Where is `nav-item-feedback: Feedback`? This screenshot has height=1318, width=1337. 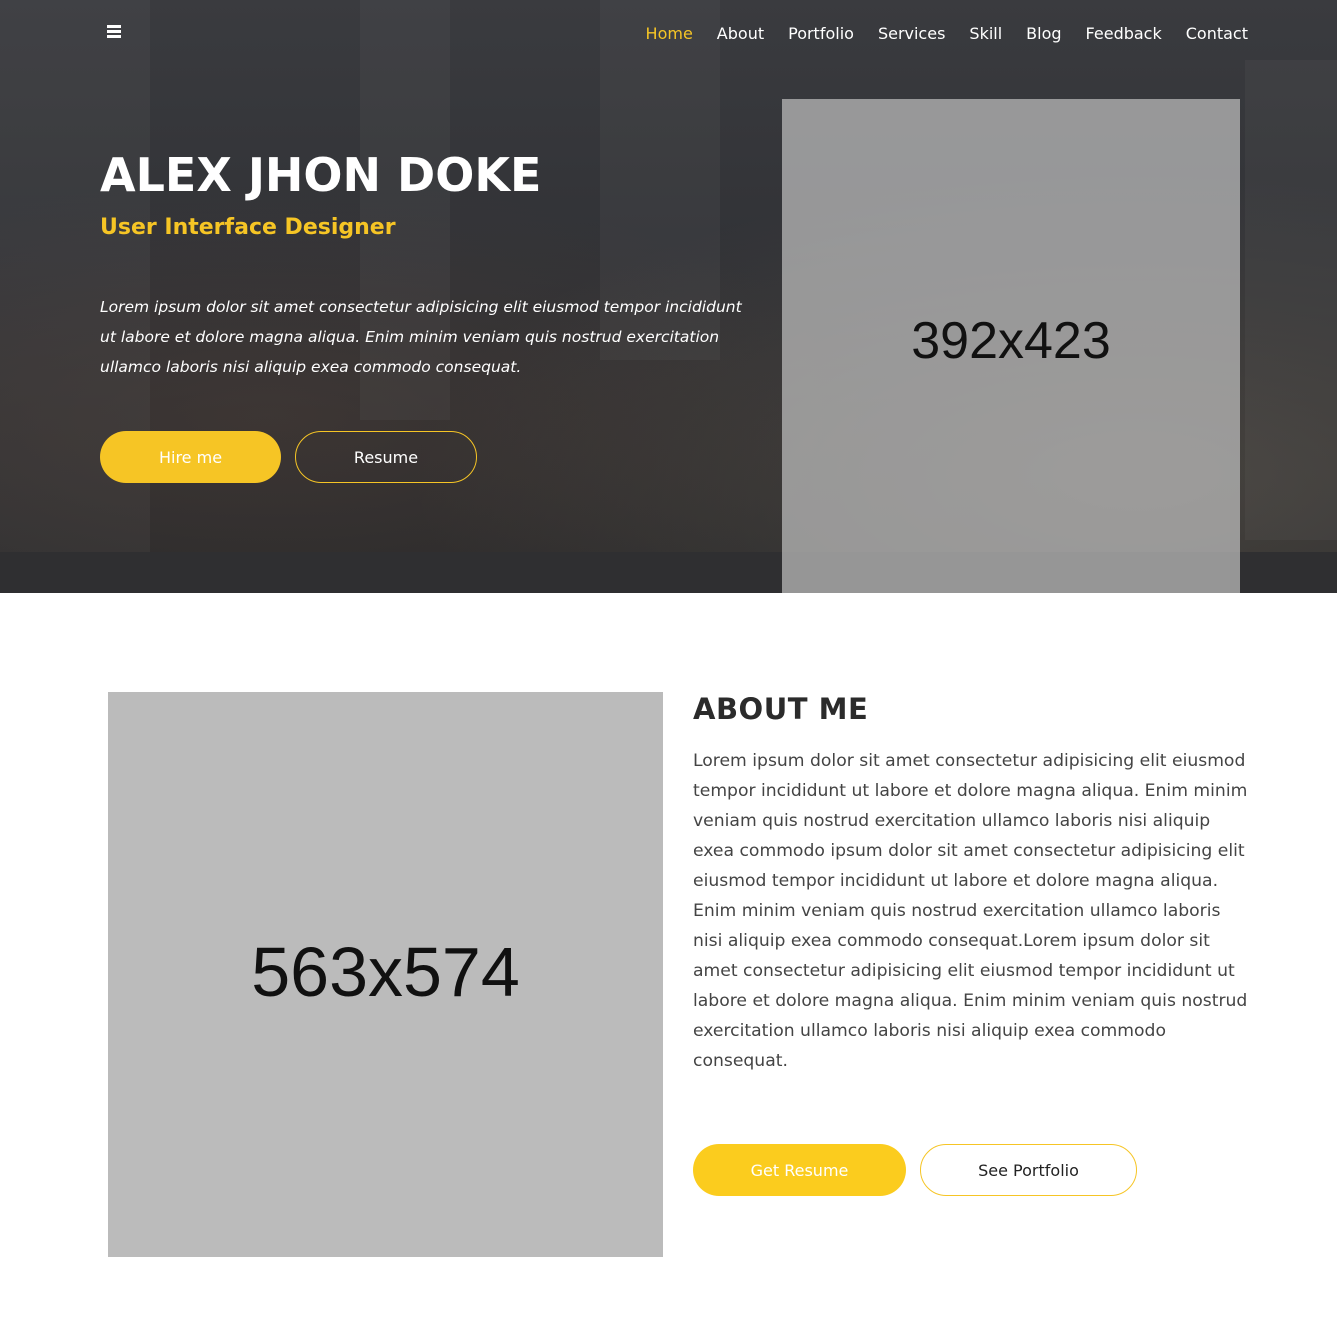
nav-item-feedback: Feedback is located at coordinates (1124, 34).